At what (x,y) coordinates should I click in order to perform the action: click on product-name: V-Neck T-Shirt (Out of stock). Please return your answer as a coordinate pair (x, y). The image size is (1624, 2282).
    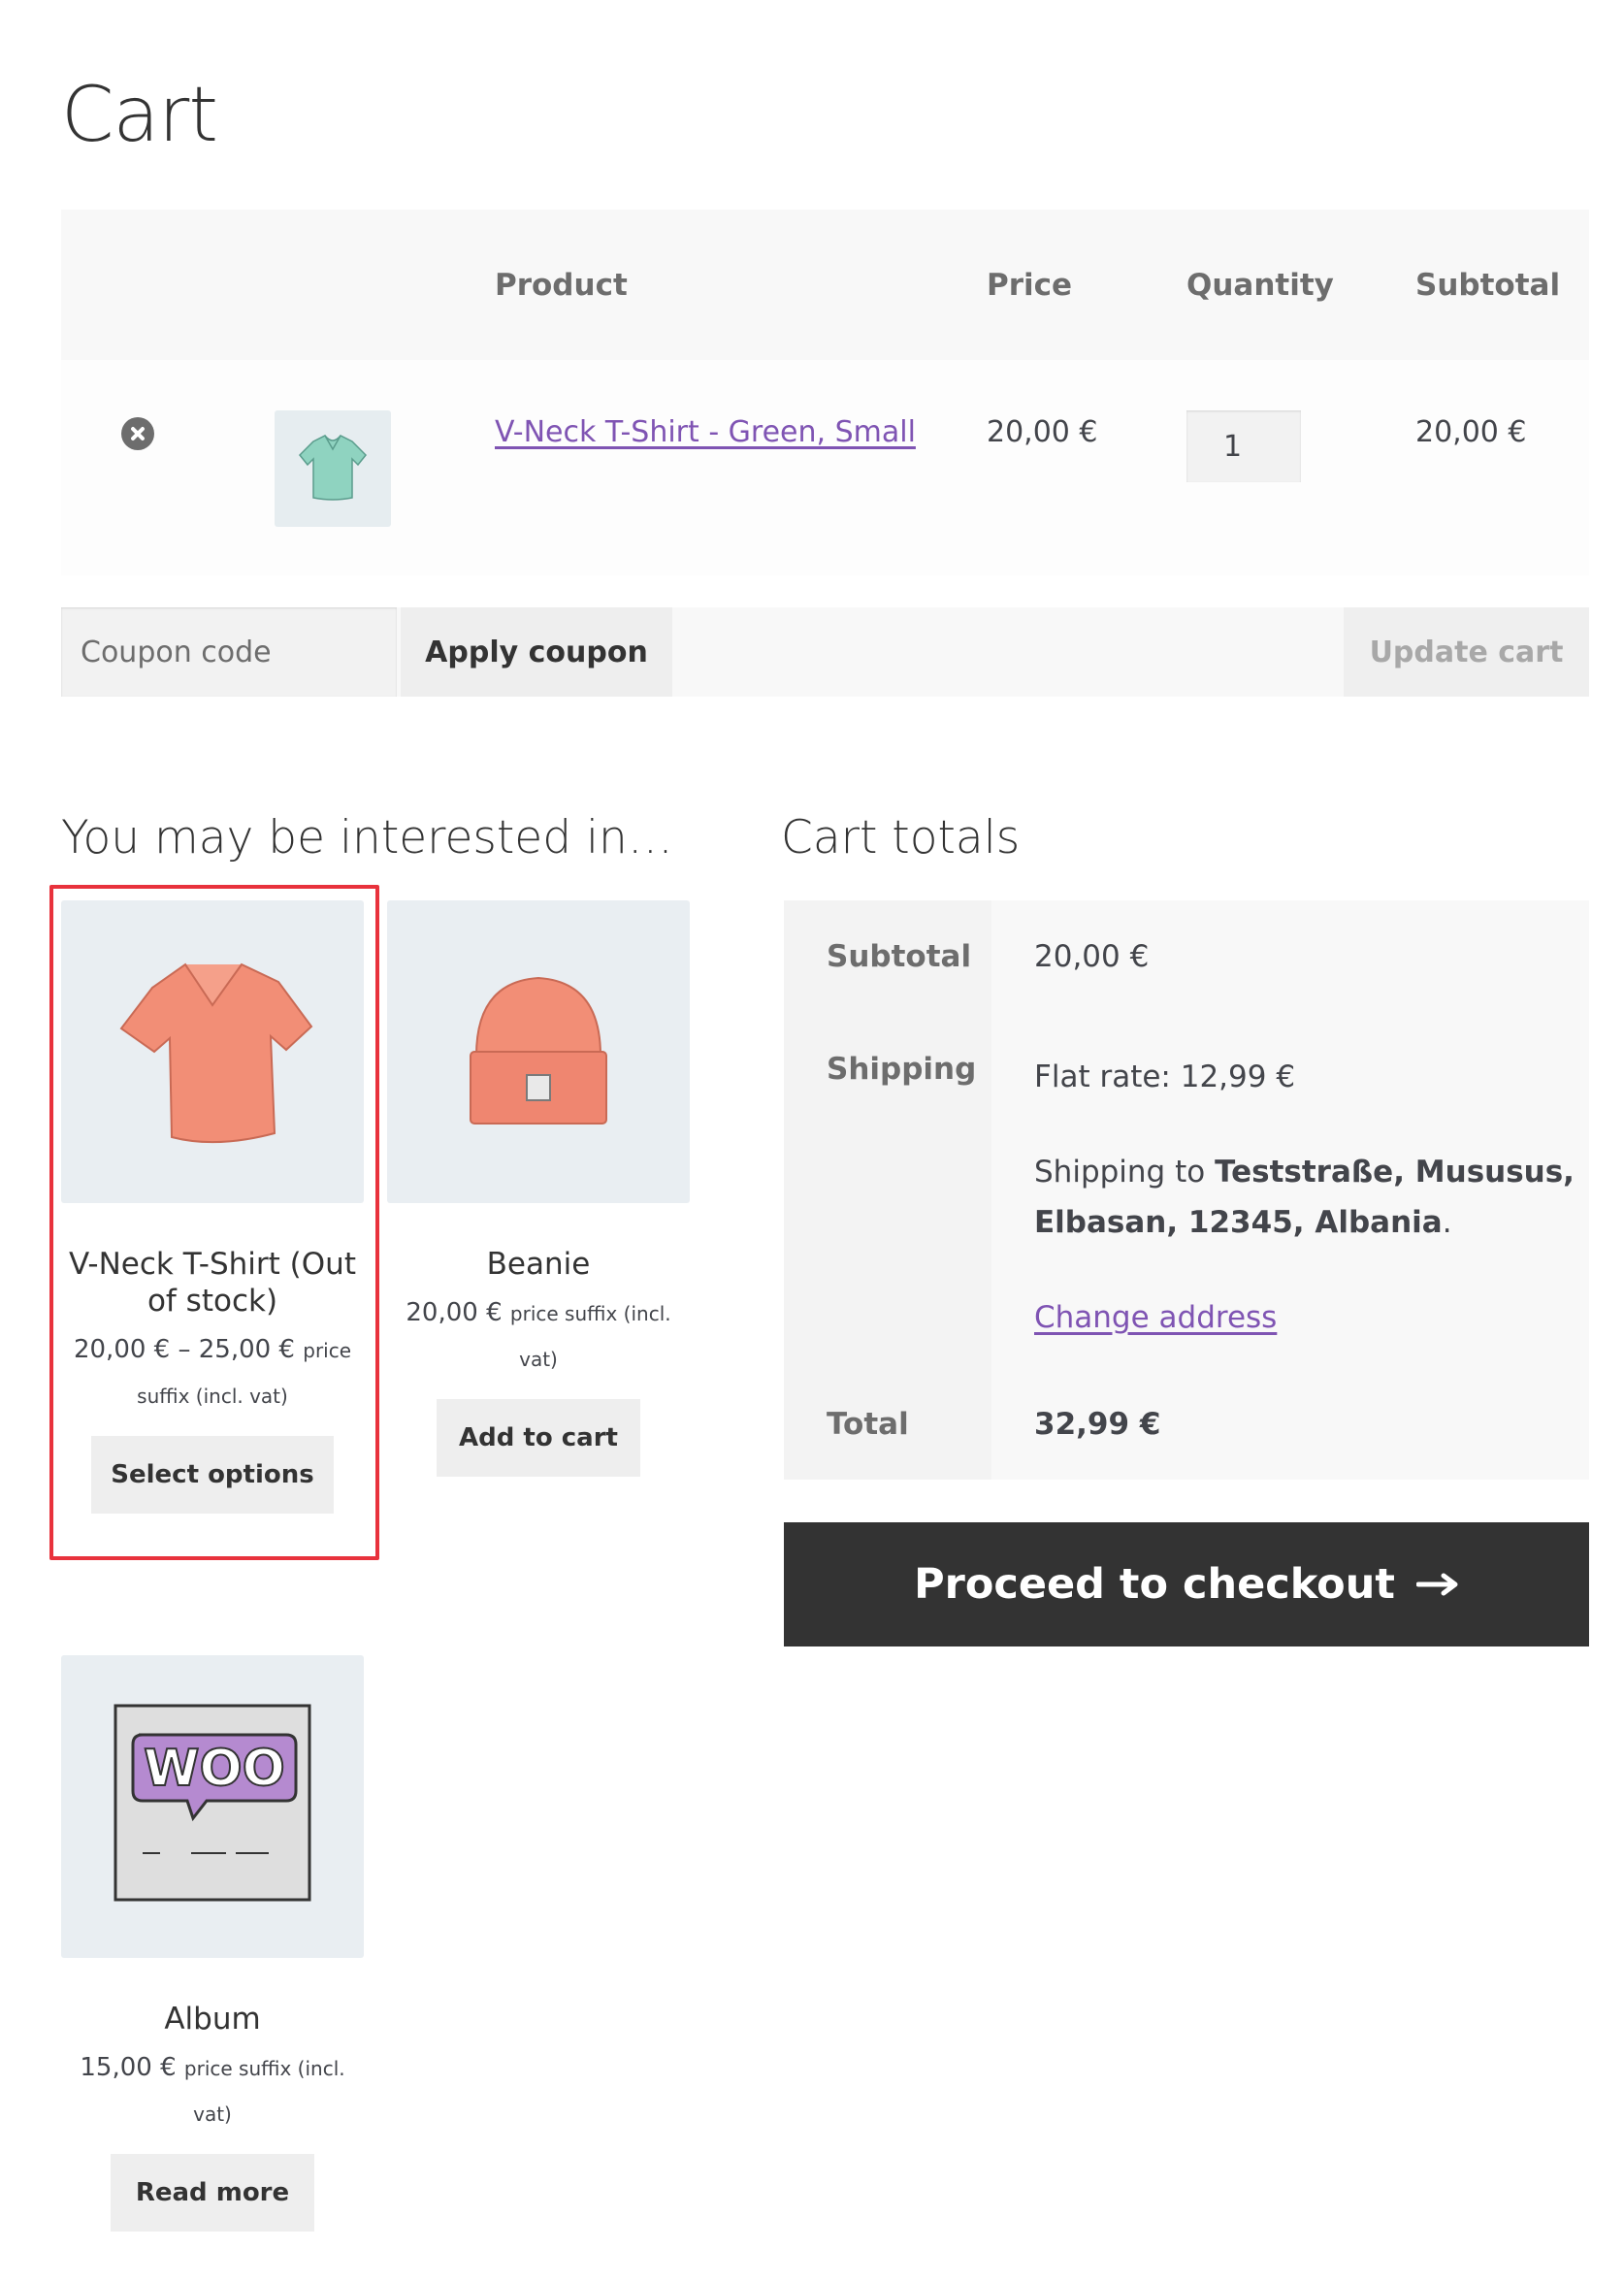
    Looking at the image, I should click on (212, 1283).